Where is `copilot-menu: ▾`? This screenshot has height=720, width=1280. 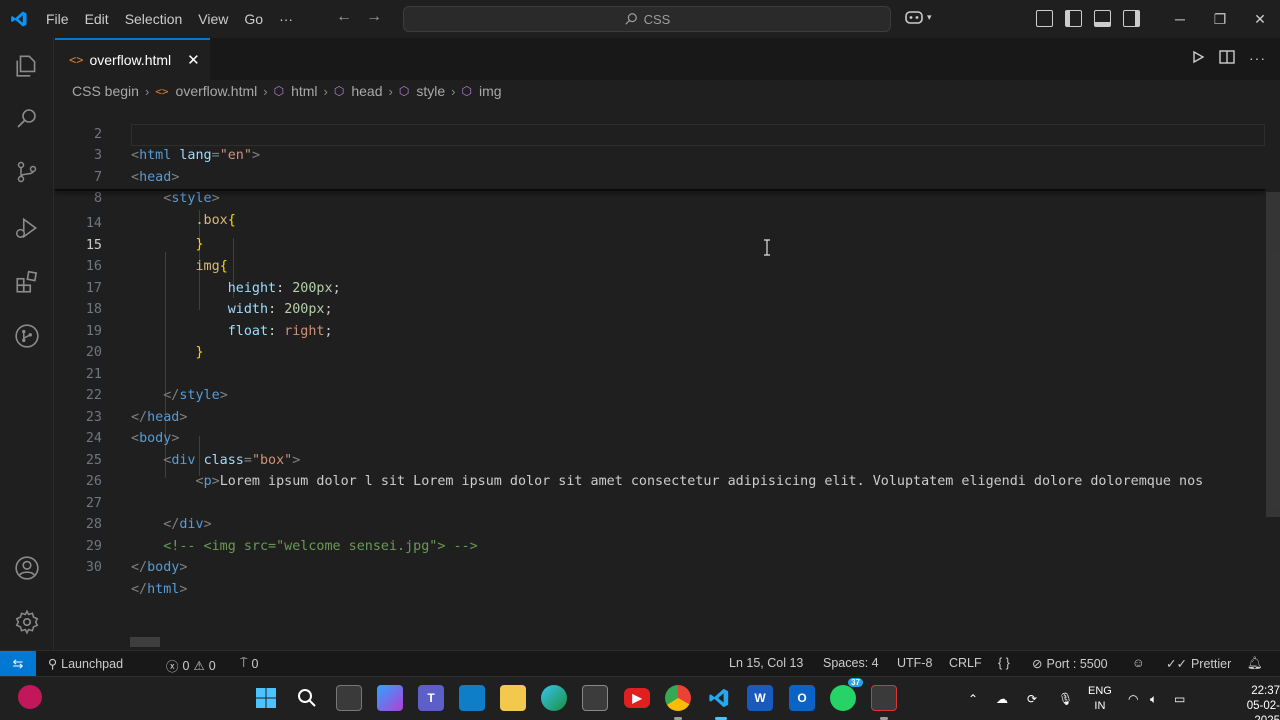 copilot-menu: ▾ is located at coordinates (918, 17).